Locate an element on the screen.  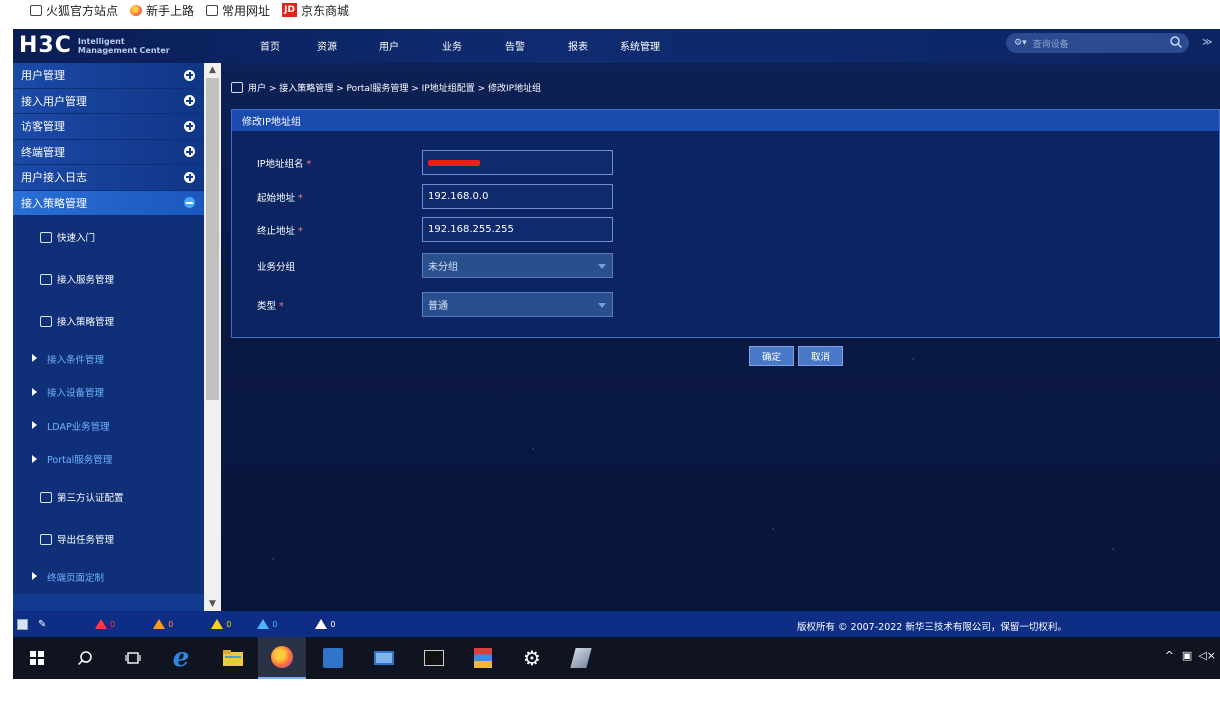
alarm-major: 0 is located at coordinates (163, 624).